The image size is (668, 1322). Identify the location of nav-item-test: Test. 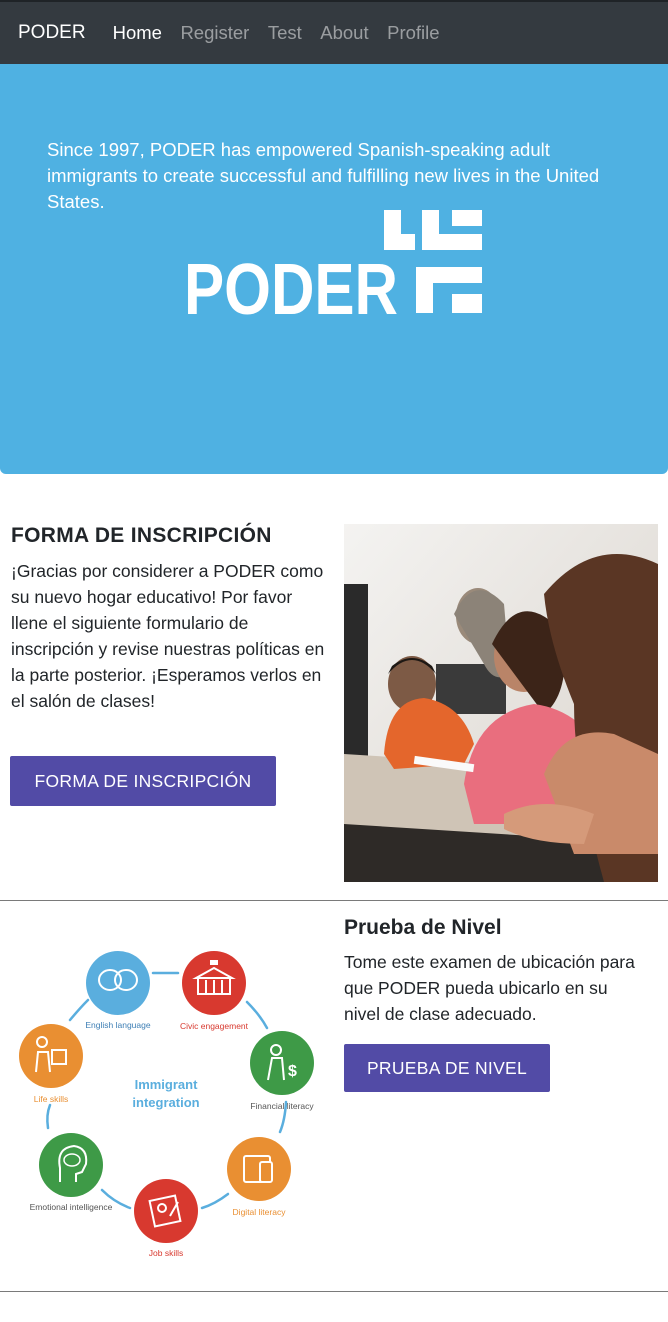
(285, 33).